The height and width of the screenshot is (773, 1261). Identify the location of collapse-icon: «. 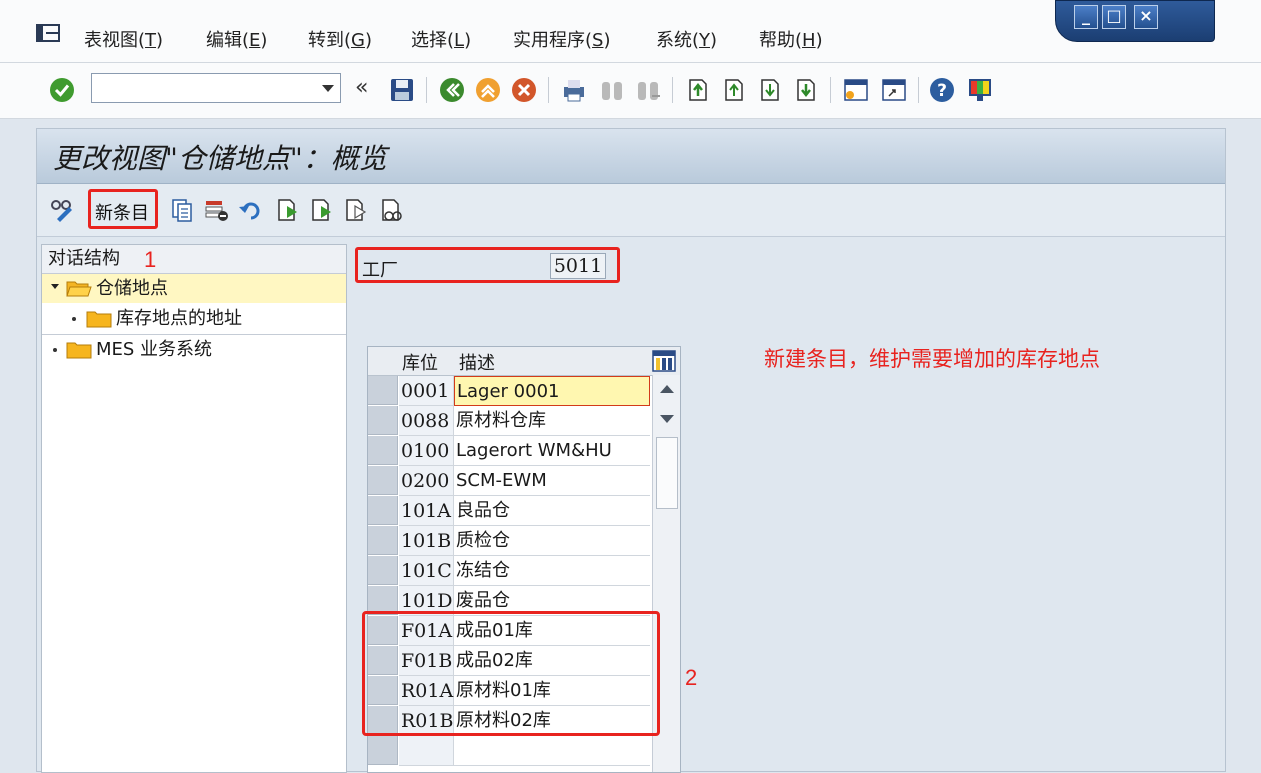
(361, 87).